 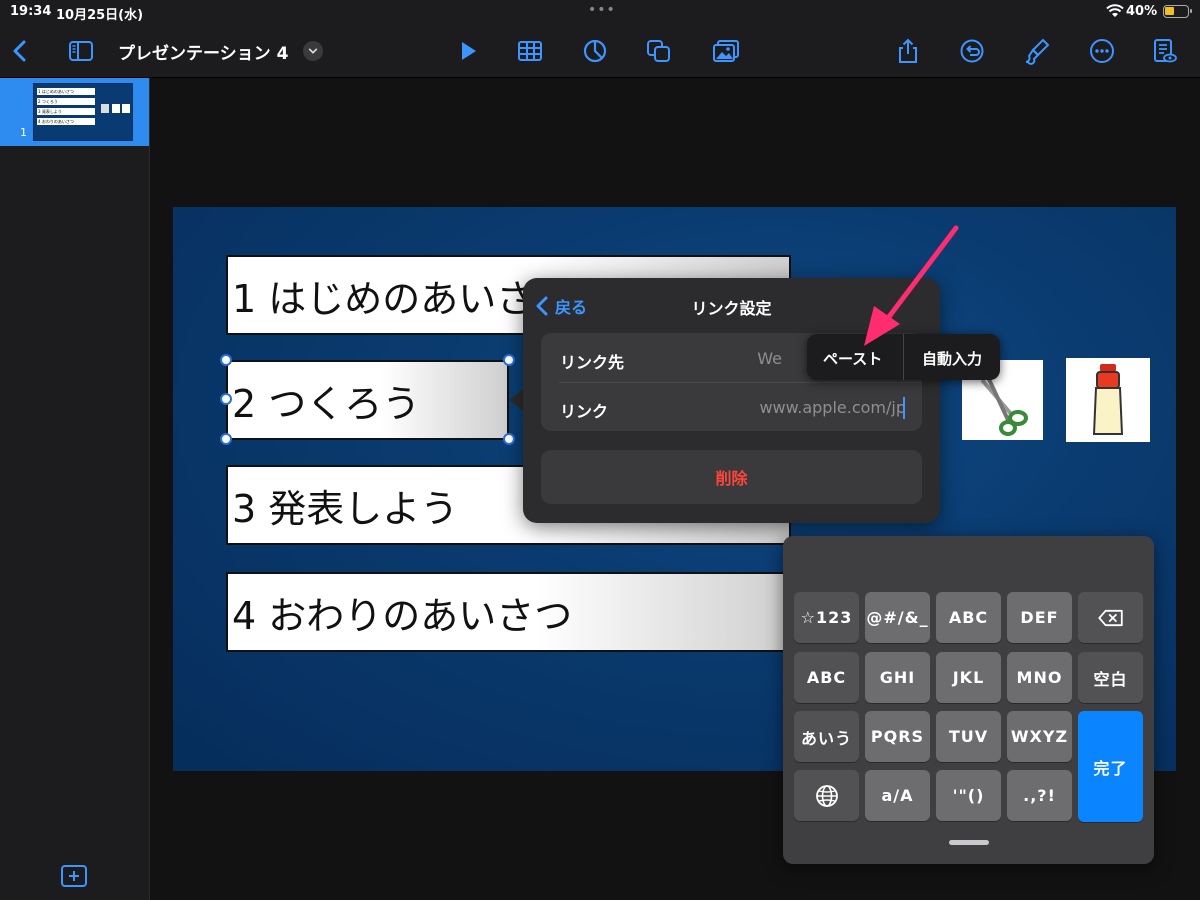 I want to click on status-bar: 19:34 10月25日(水) ••• 40%, so click(x=600, y=12).